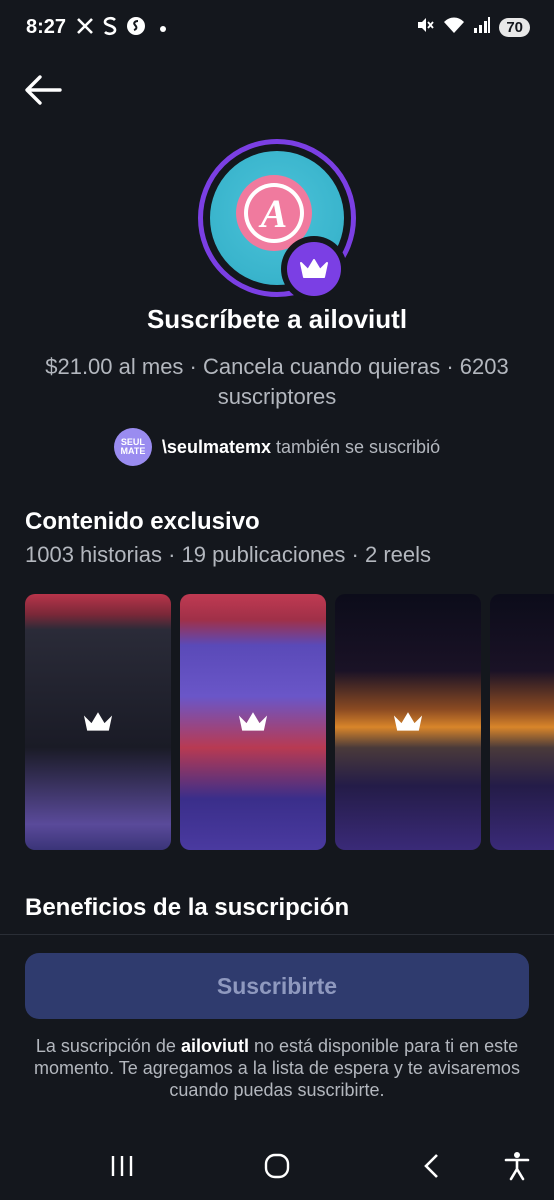  I want to click on accessibility-icon, so click(517, 1166).